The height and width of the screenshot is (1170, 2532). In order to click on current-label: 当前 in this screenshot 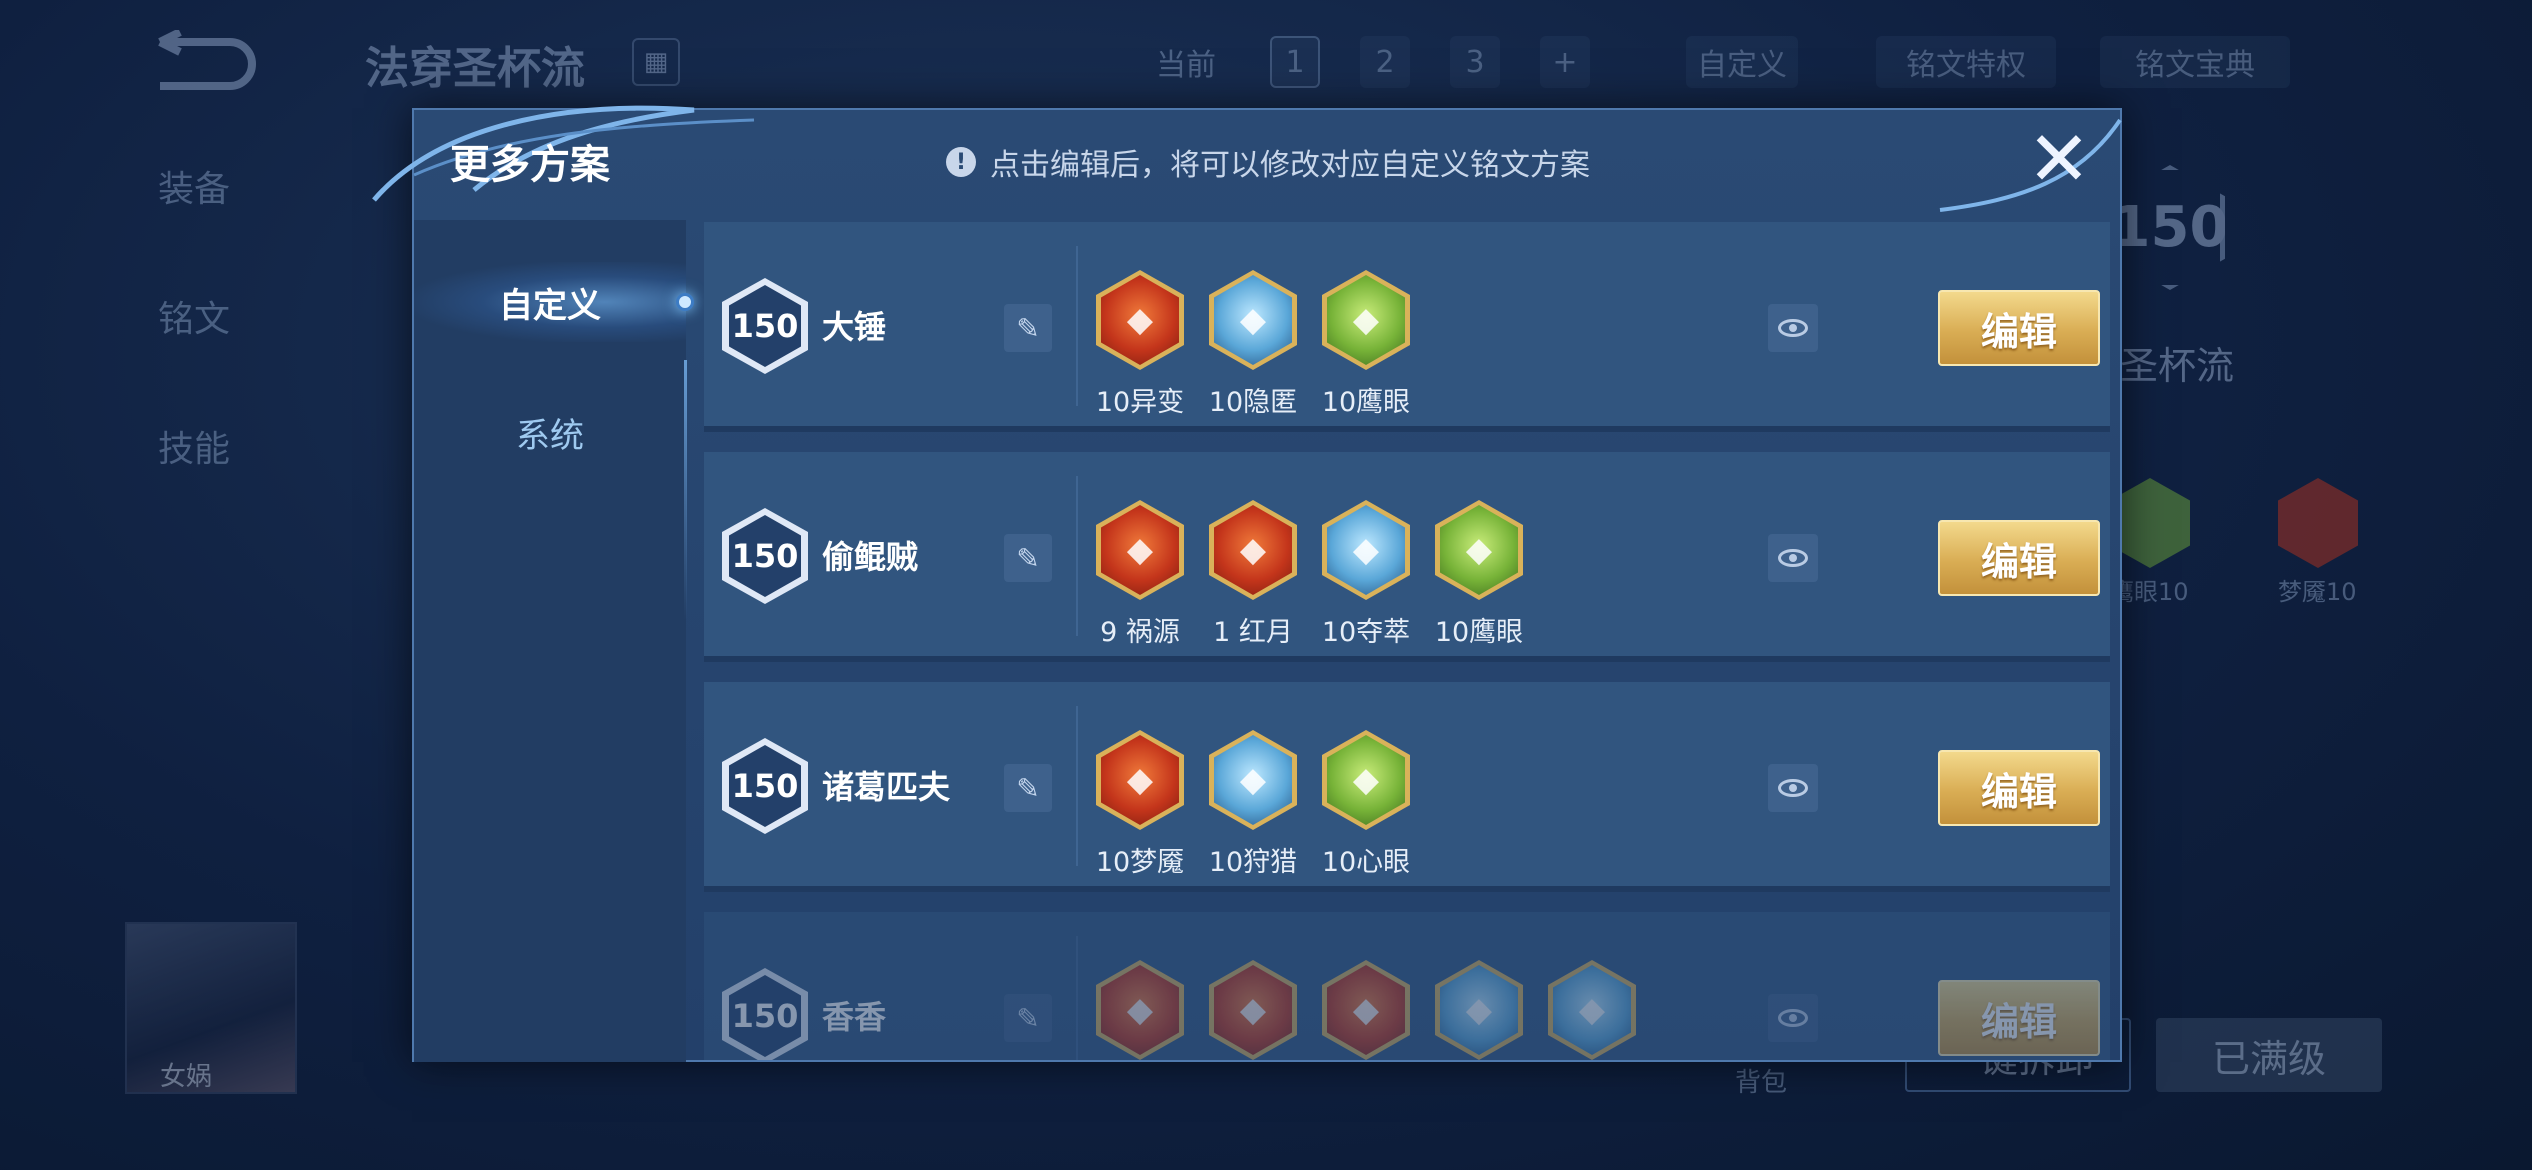, I will do `click(1186, 65)`.